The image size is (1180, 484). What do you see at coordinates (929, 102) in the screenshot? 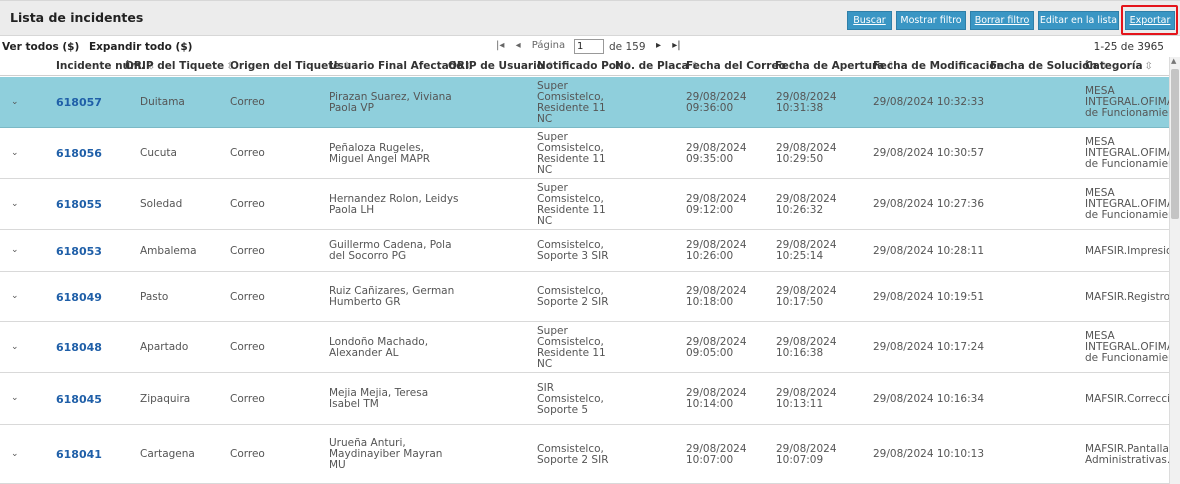
I see `modified-date-cell: 29/08/2024 10:32:33` at bounding box center [929, 102].